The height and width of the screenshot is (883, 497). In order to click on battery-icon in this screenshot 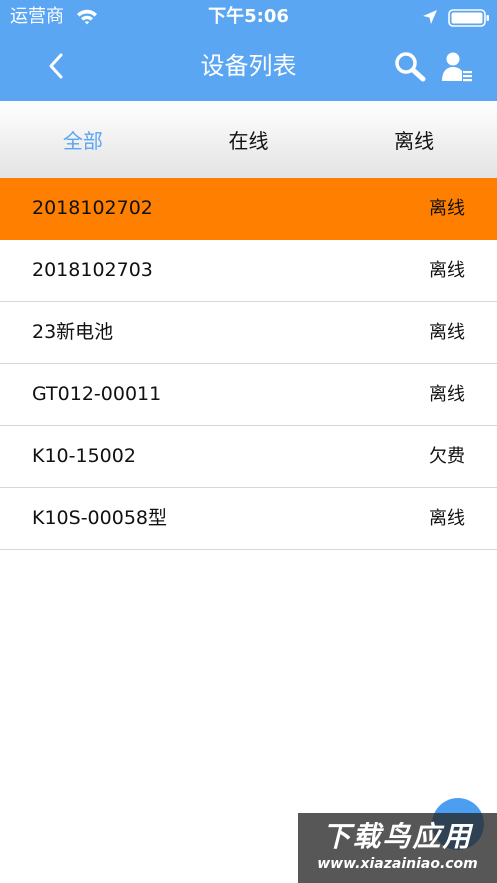, I will do `click(468, 18)`.